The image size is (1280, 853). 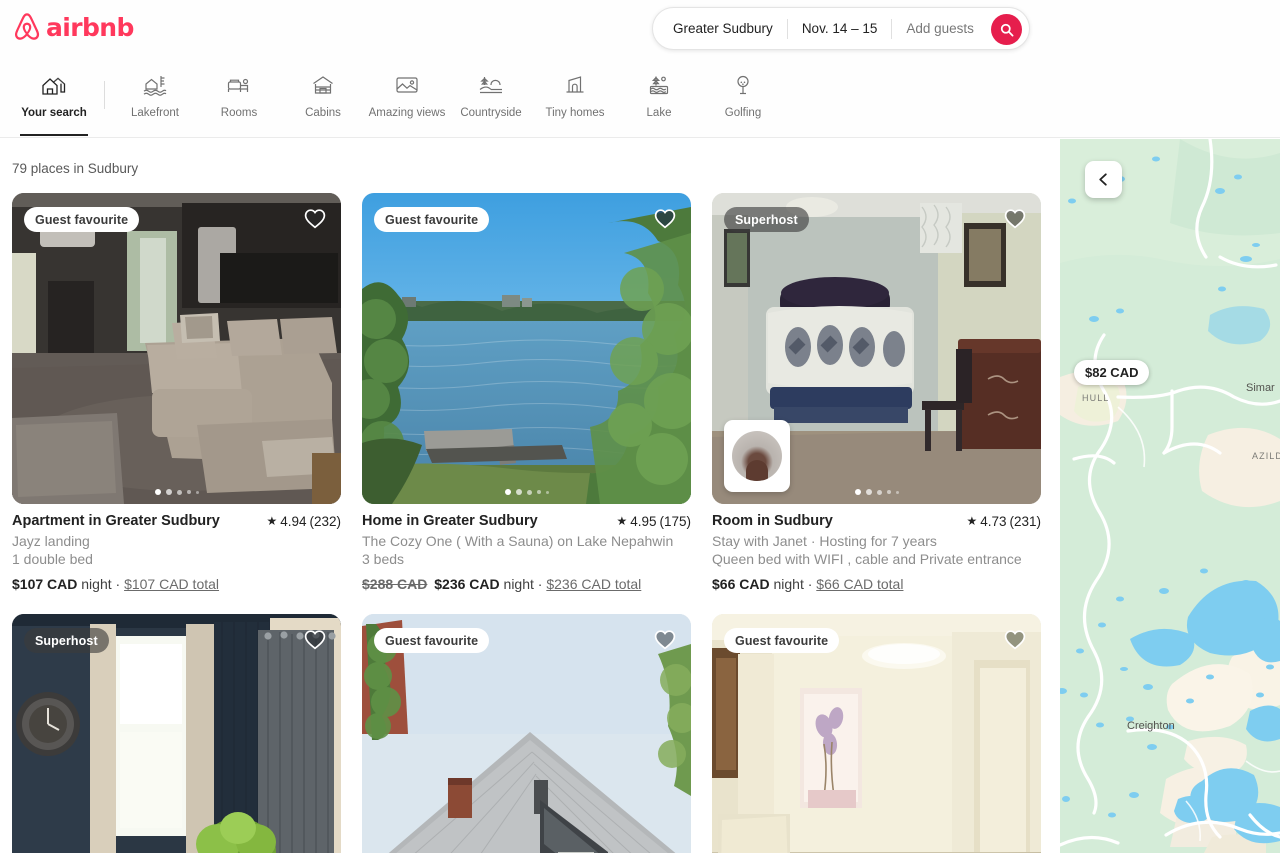 What do you see at coordinates (859, 584) in the screenshot?
I see `price-total: $66 CAD total` at bounding box center [859, 584].